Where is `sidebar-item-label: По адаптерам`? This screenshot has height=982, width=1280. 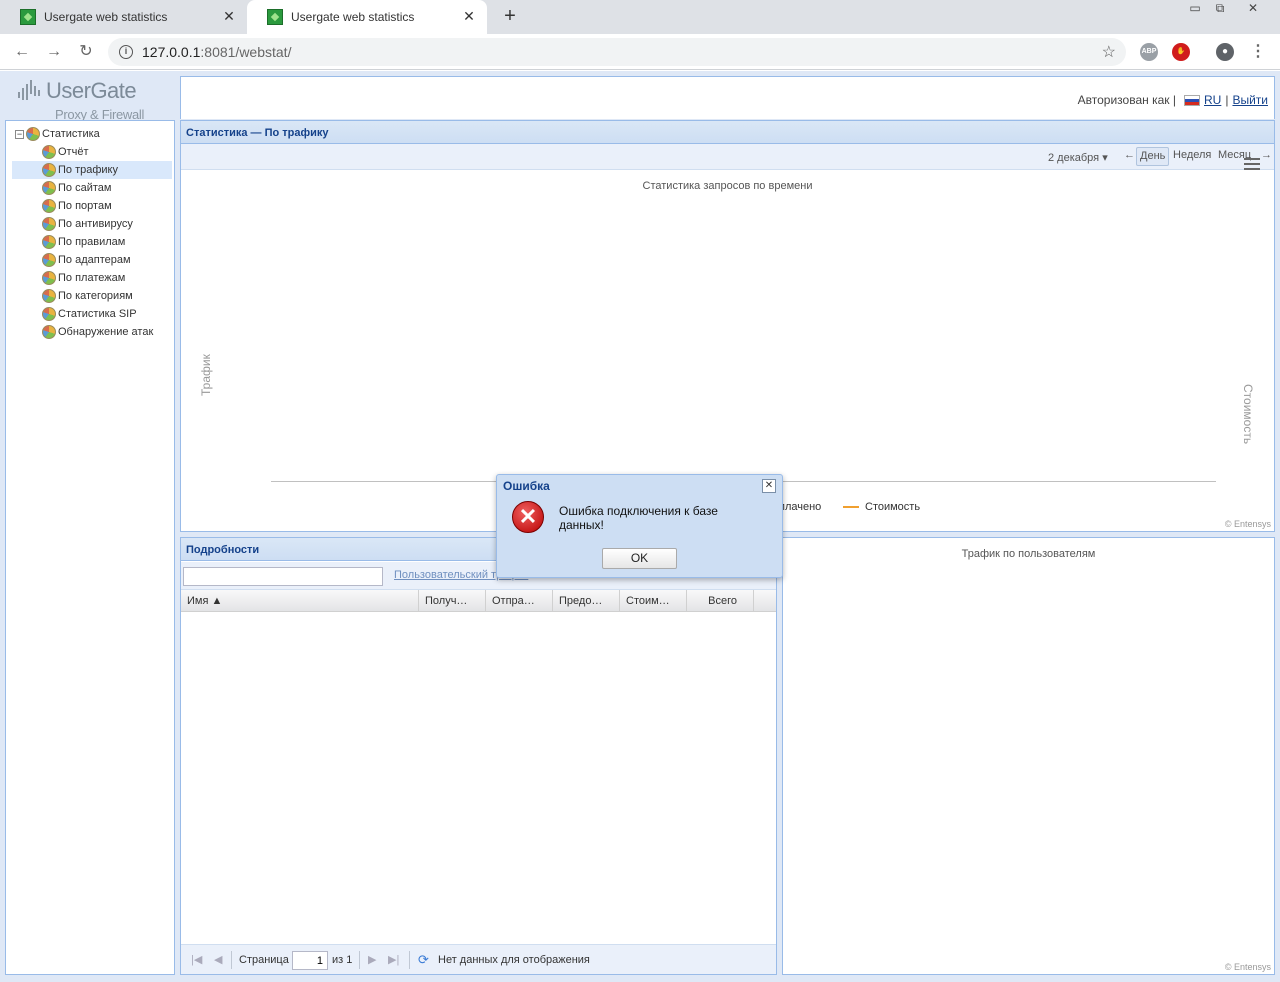 sidebar-item-label: По адаптерам is located at coordinates (94, 260).